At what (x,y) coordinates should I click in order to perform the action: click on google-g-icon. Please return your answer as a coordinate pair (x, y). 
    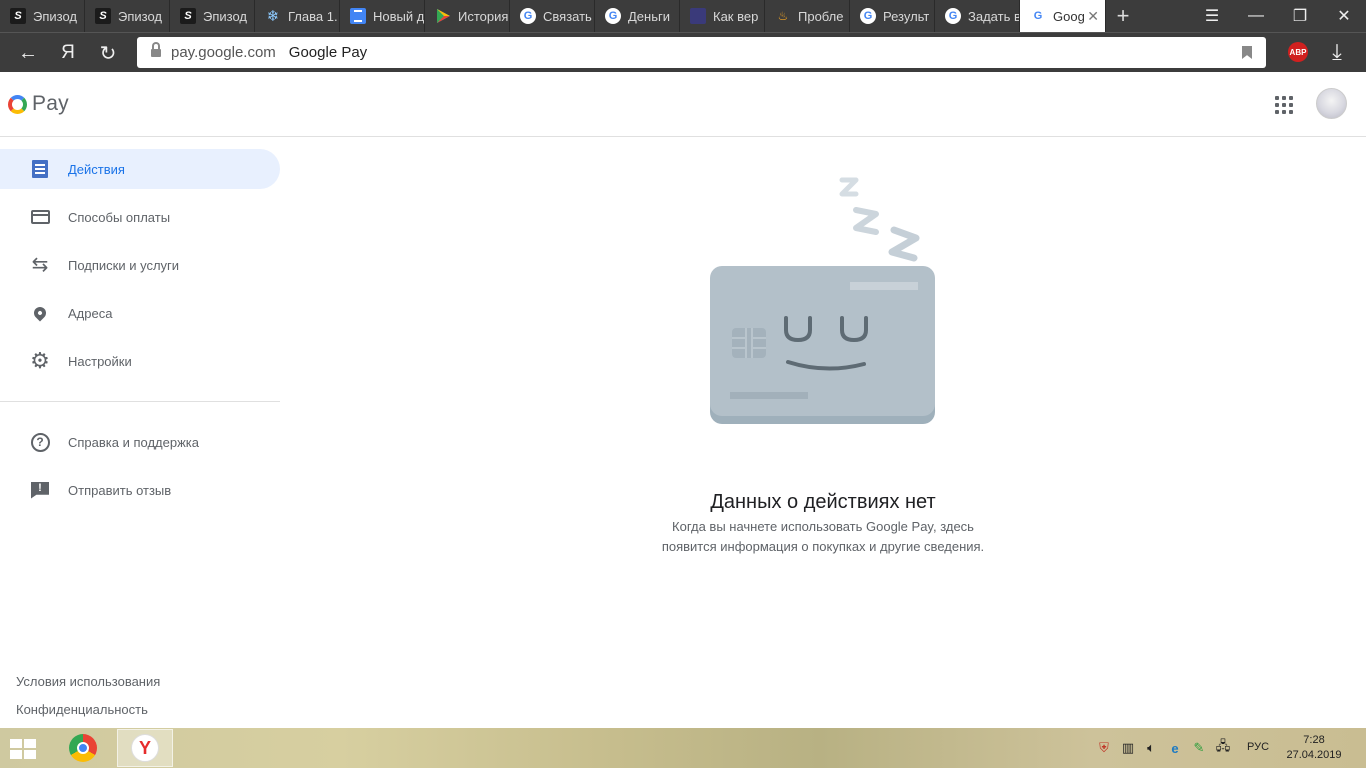
    Looking at the image, I should click on (17, 104).